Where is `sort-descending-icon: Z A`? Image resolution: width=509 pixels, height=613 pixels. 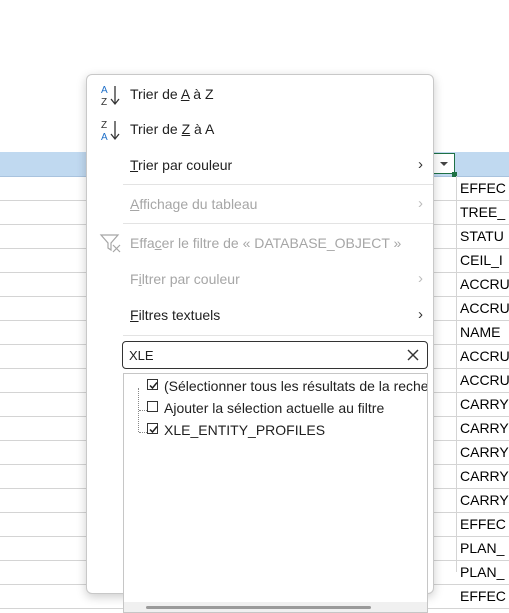
sort-descending-icon: Z A is located at coordinates (110, 131).